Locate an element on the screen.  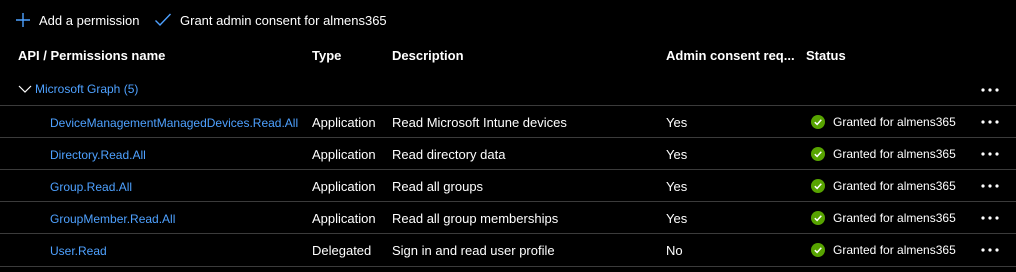
column-header-type: Type is located at coordinates (326, 55).